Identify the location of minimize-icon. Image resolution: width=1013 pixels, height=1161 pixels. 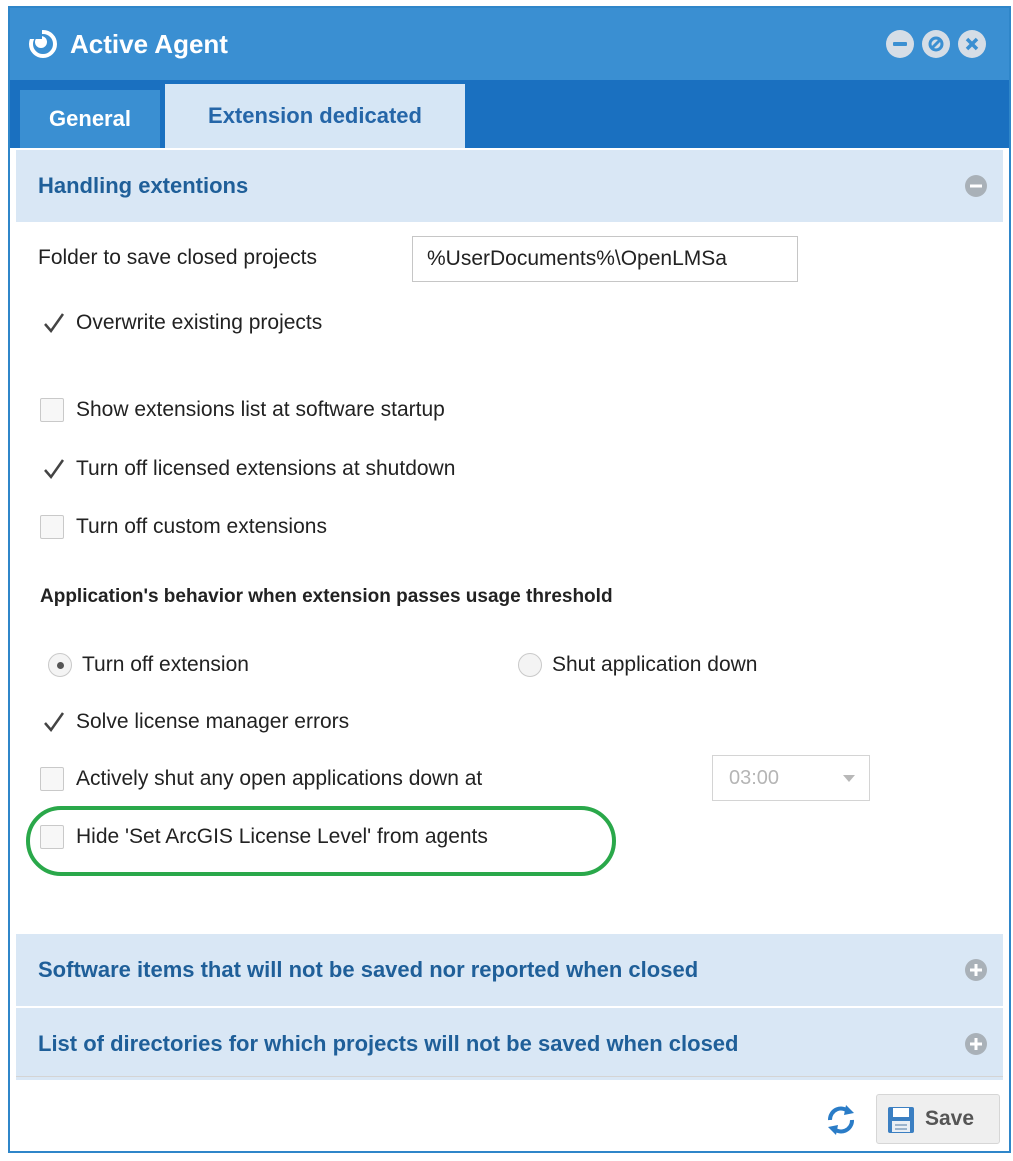
(900, 44).